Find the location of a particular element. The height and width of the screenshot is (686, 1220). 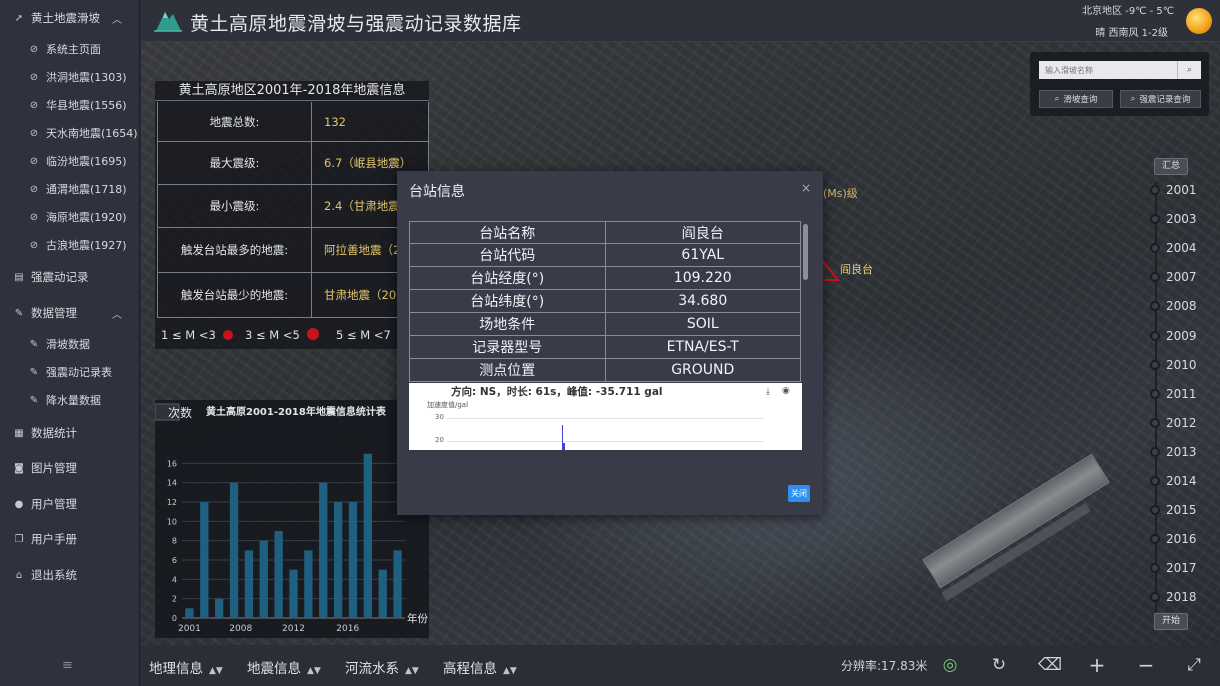

sidebar-group-loess-landslide: ➚ 黄土地震滑坡 ︿ is located at coordinates (70, 18).